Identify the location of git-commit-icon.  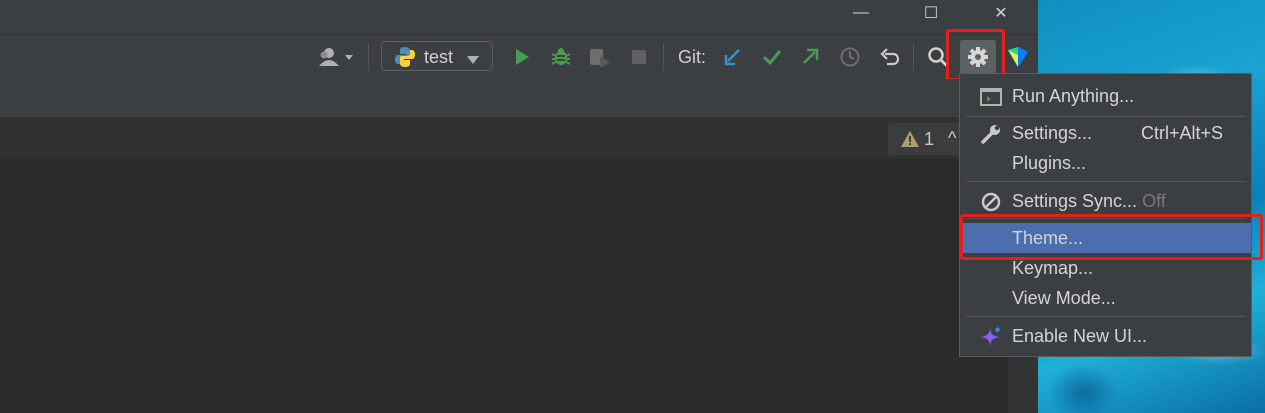
(772, 58).